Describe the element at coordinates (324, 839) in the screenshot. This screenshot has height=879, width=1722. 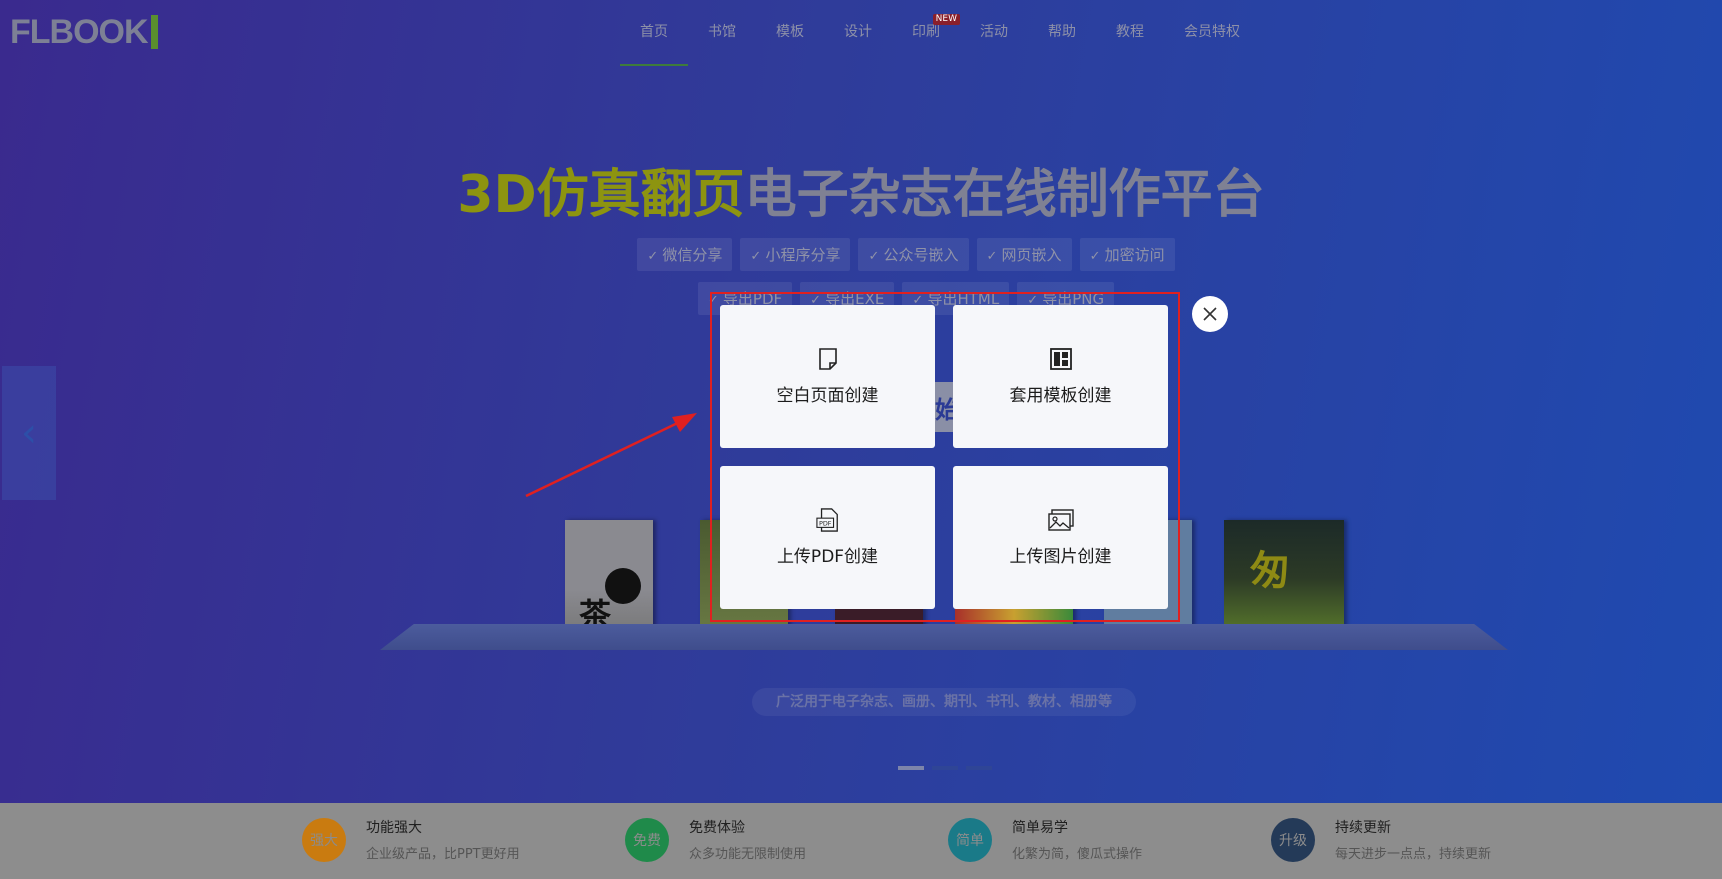
I see `feature-badge: 强大` at that location.